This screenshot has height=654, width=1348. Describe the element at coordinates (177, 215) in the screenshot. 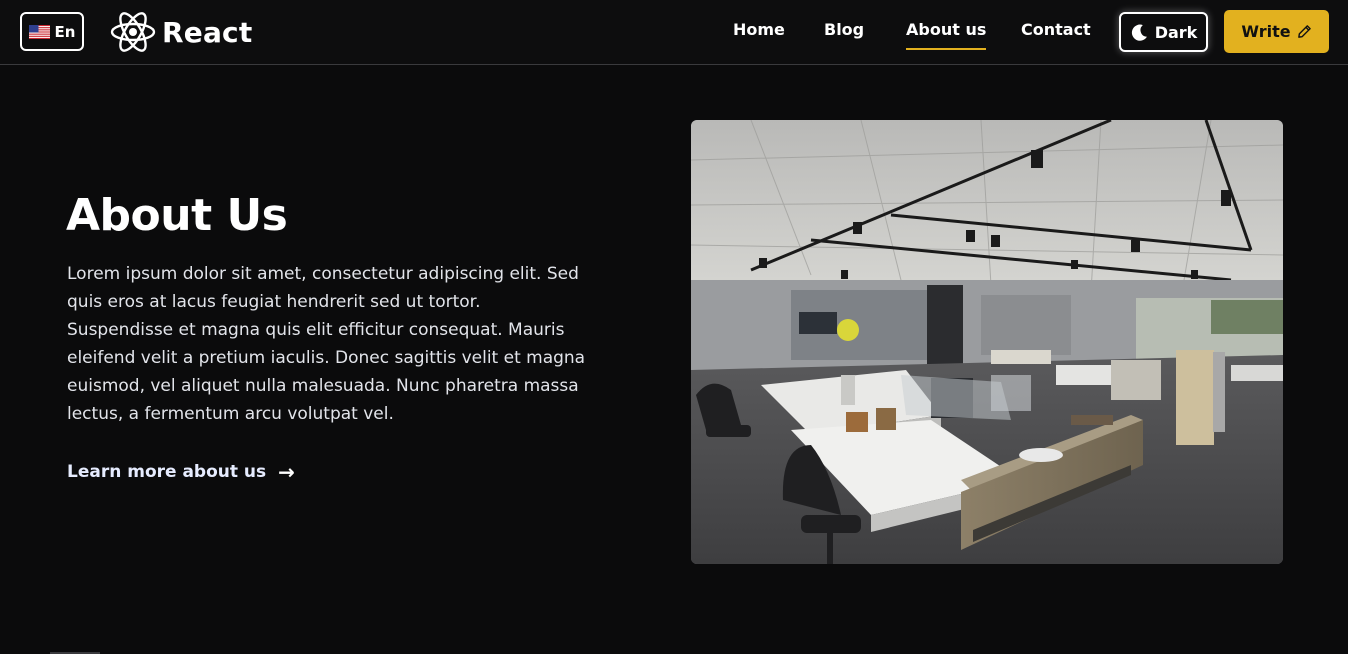

I see `page-title: About Us` at that location.